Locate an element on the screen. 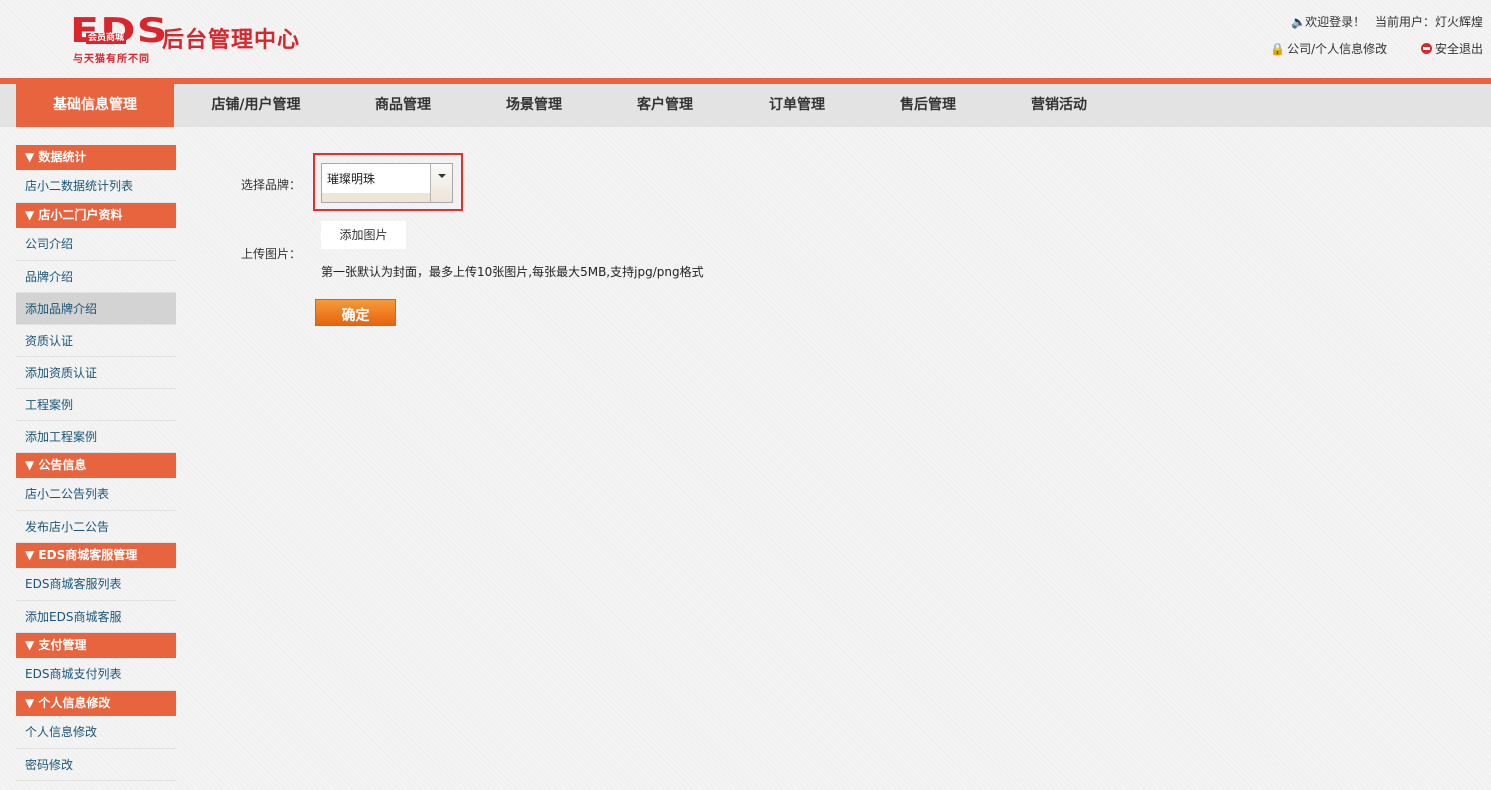 This screenshot has width=1491, height=790. sidebar-item-add-brand-intro: 添加品牌介绍 is located at coordinates (96, 309).